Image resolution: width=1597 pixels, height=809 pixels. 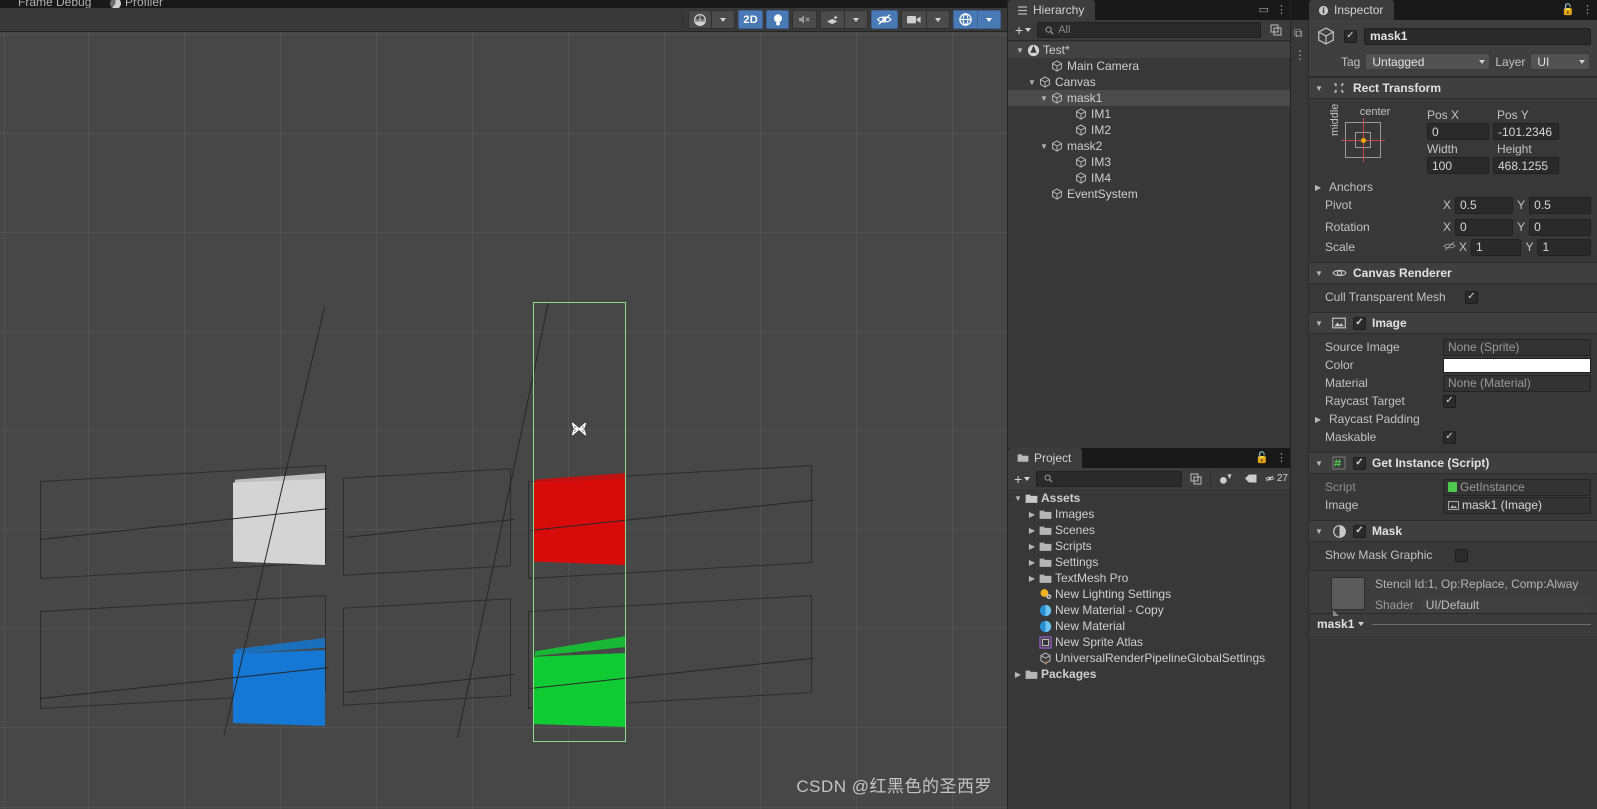 What do you see at coordinates (1276, 478) in the screenshot?
I see `visibility-icon: 27` at bounding box center [1276, 478].